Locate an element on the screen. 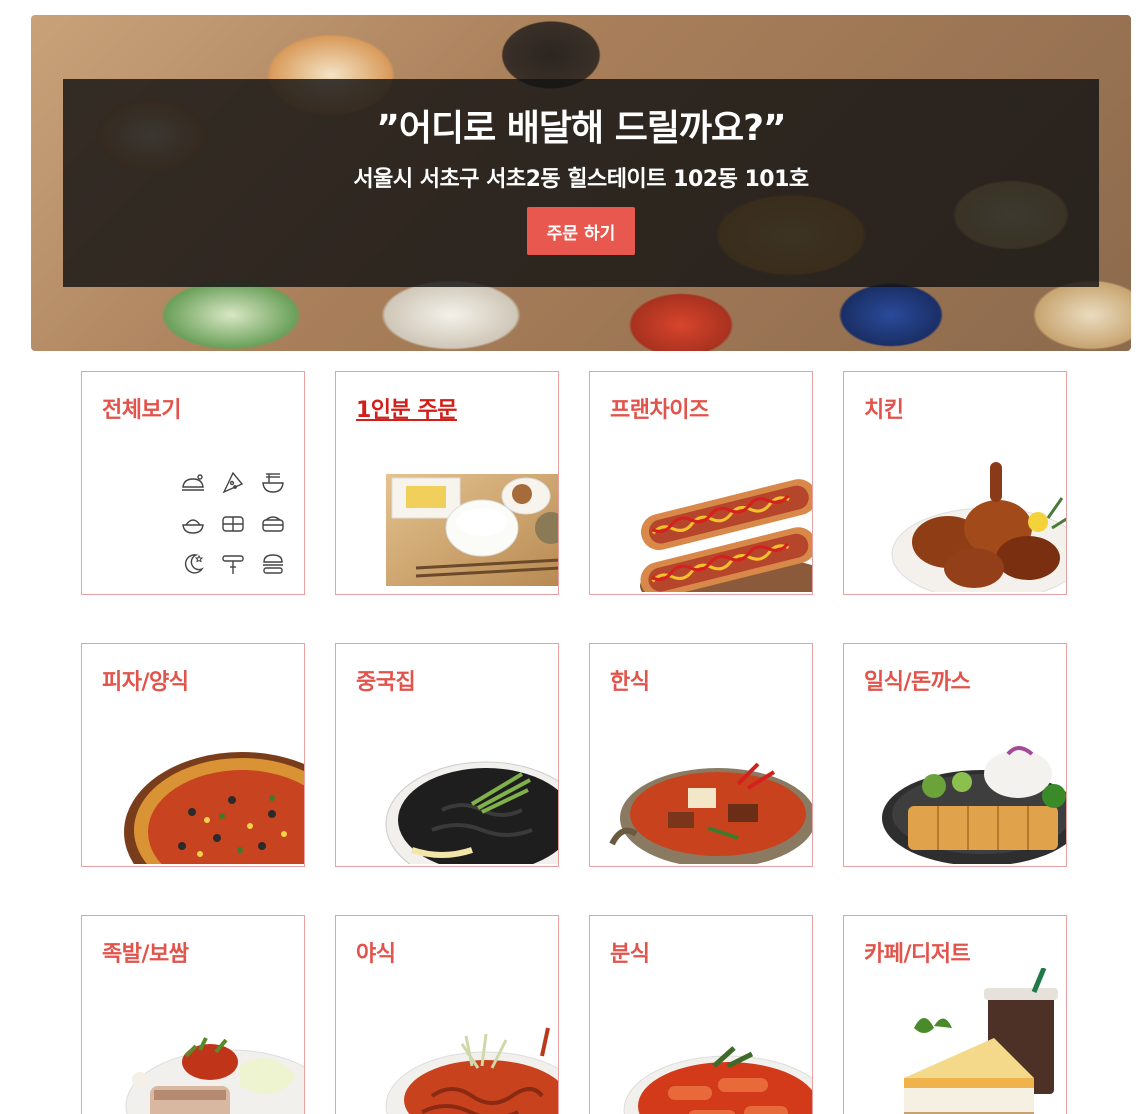 The image size is (1147, 1114). category-card-franchise: 프랜차이즈 is located at coordinates (701, 483).